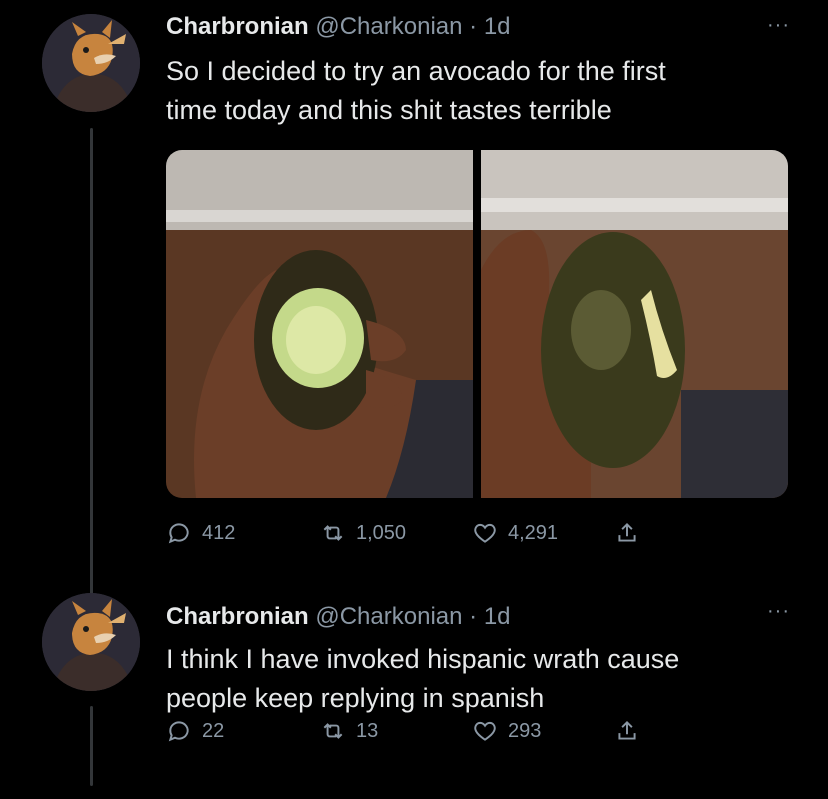 The height and width of the screenshot is (799, 828). I want to click on action-bar: 412 1,050 4,291, so click(408, 533).